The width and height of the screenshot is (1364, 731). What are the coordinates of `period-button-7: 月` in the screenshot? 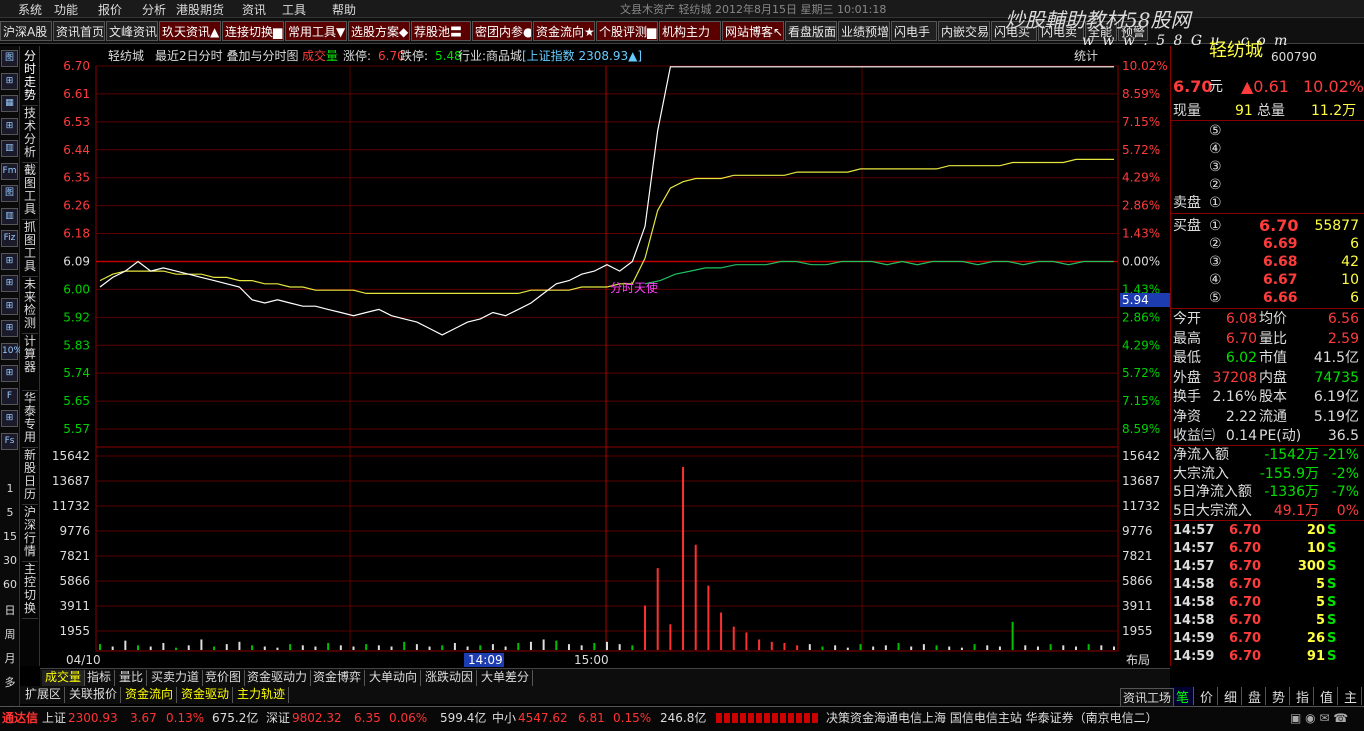 It's located at (10, 658).